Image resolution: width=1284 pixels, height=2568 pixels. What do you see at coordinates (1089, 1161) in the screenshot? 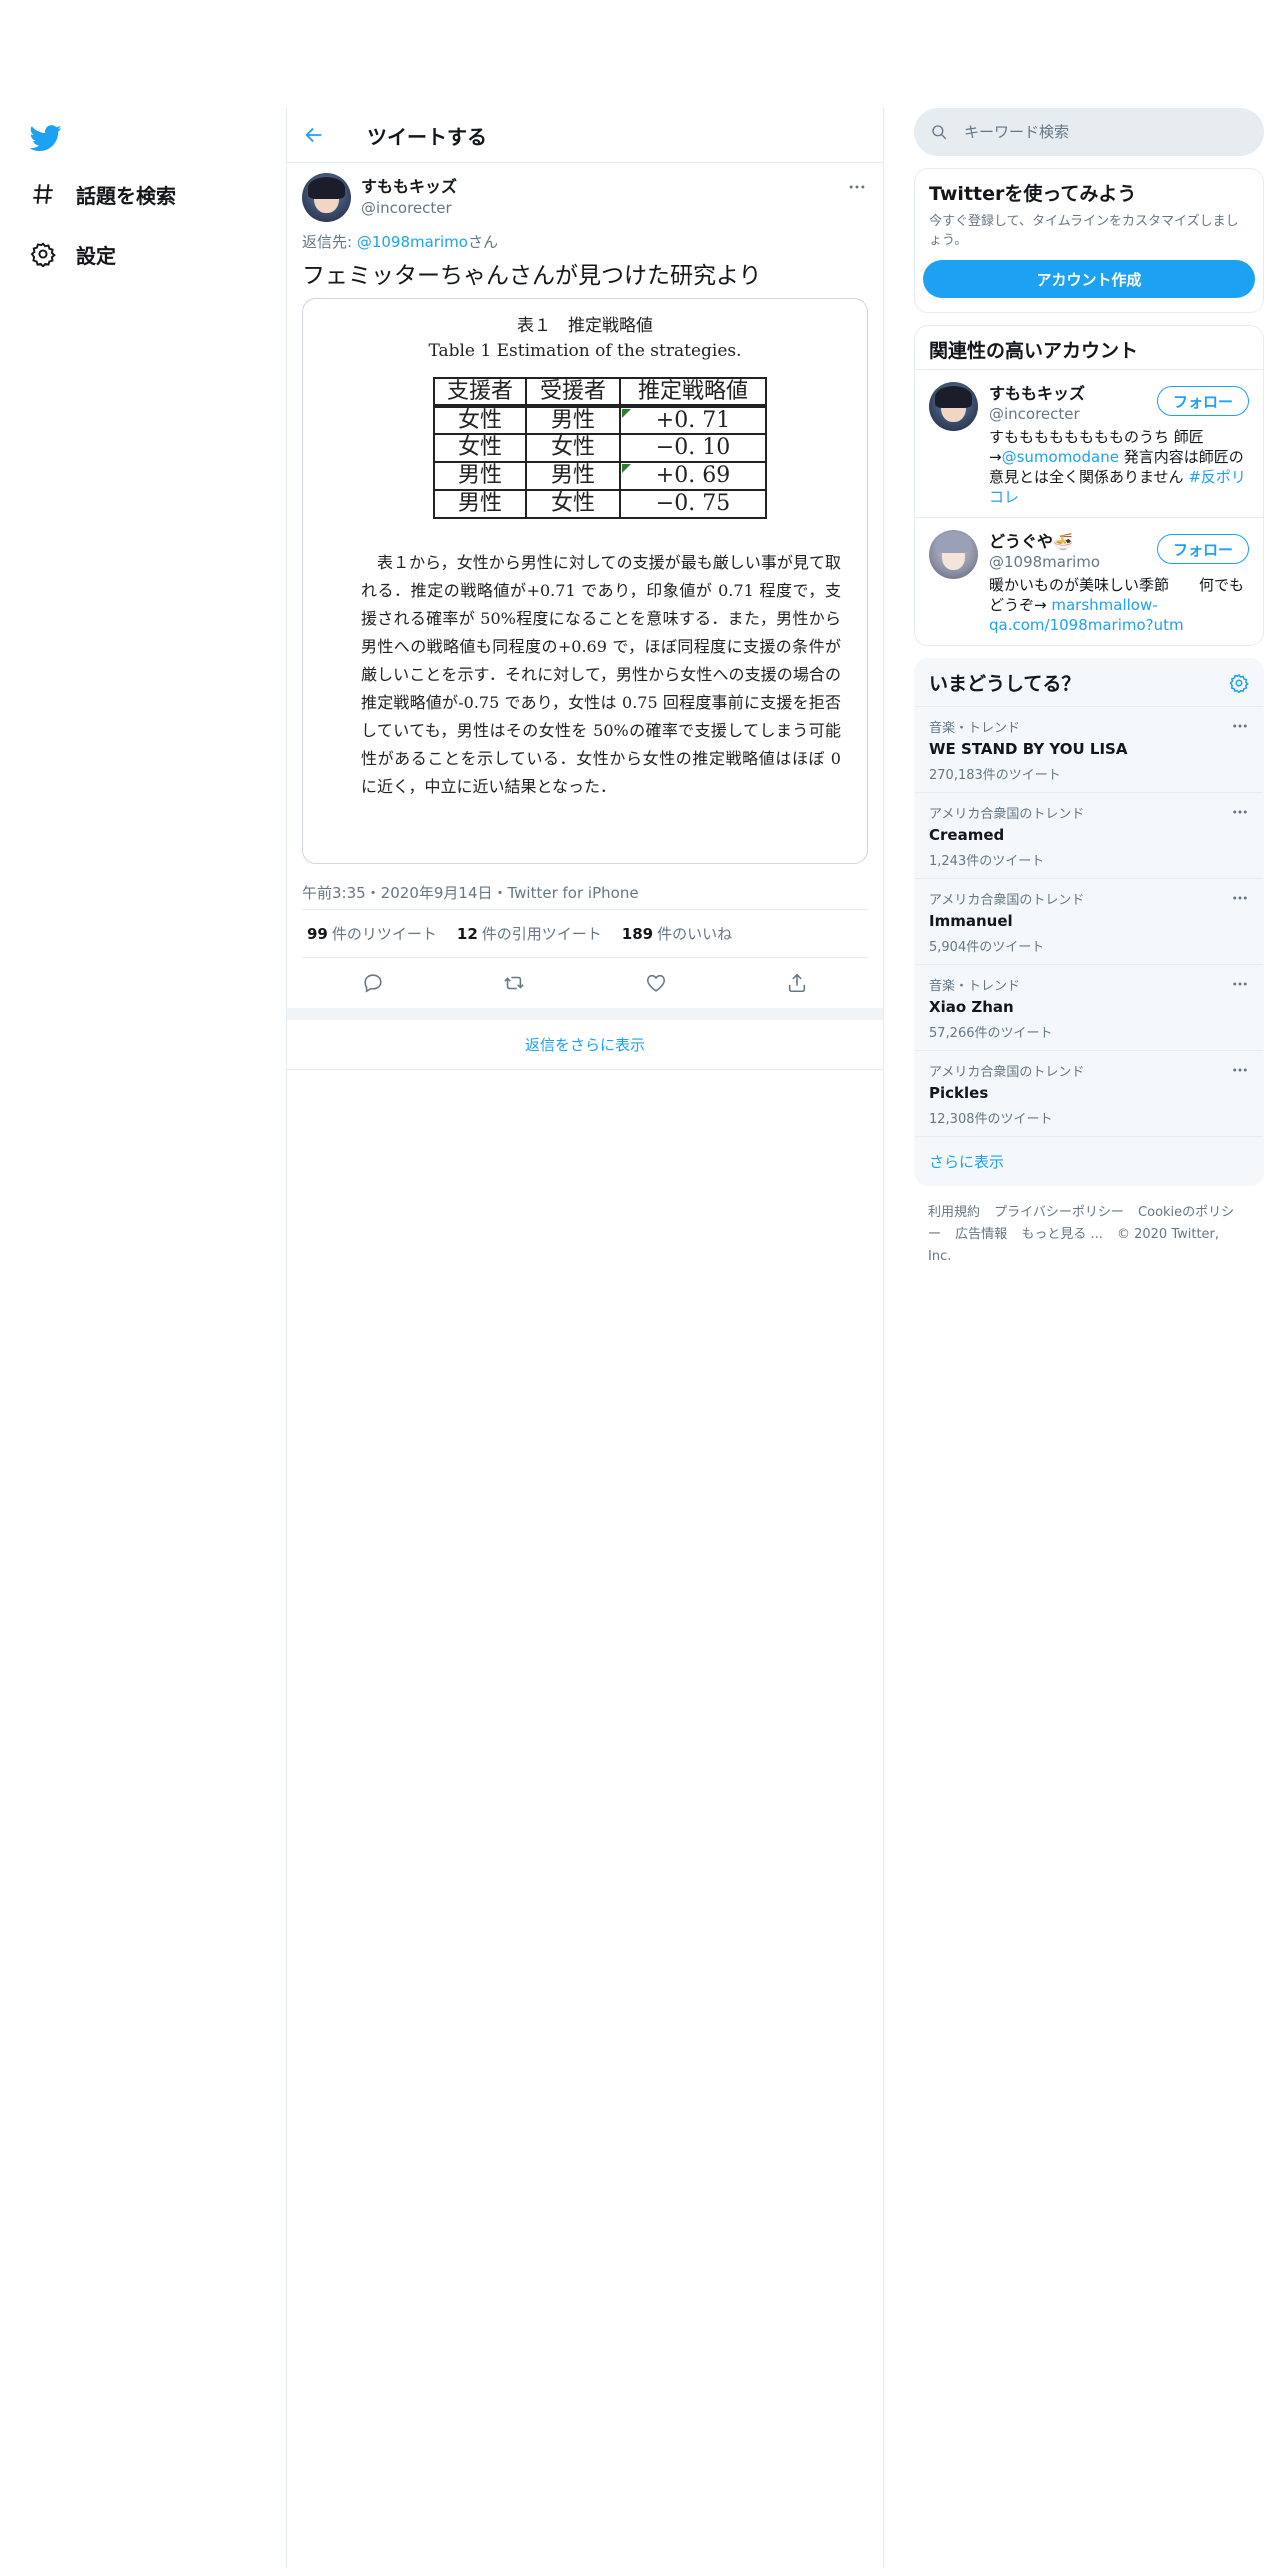
I see `trends-show-more-link: さらに表示` at bounding box center [1089, 1161].